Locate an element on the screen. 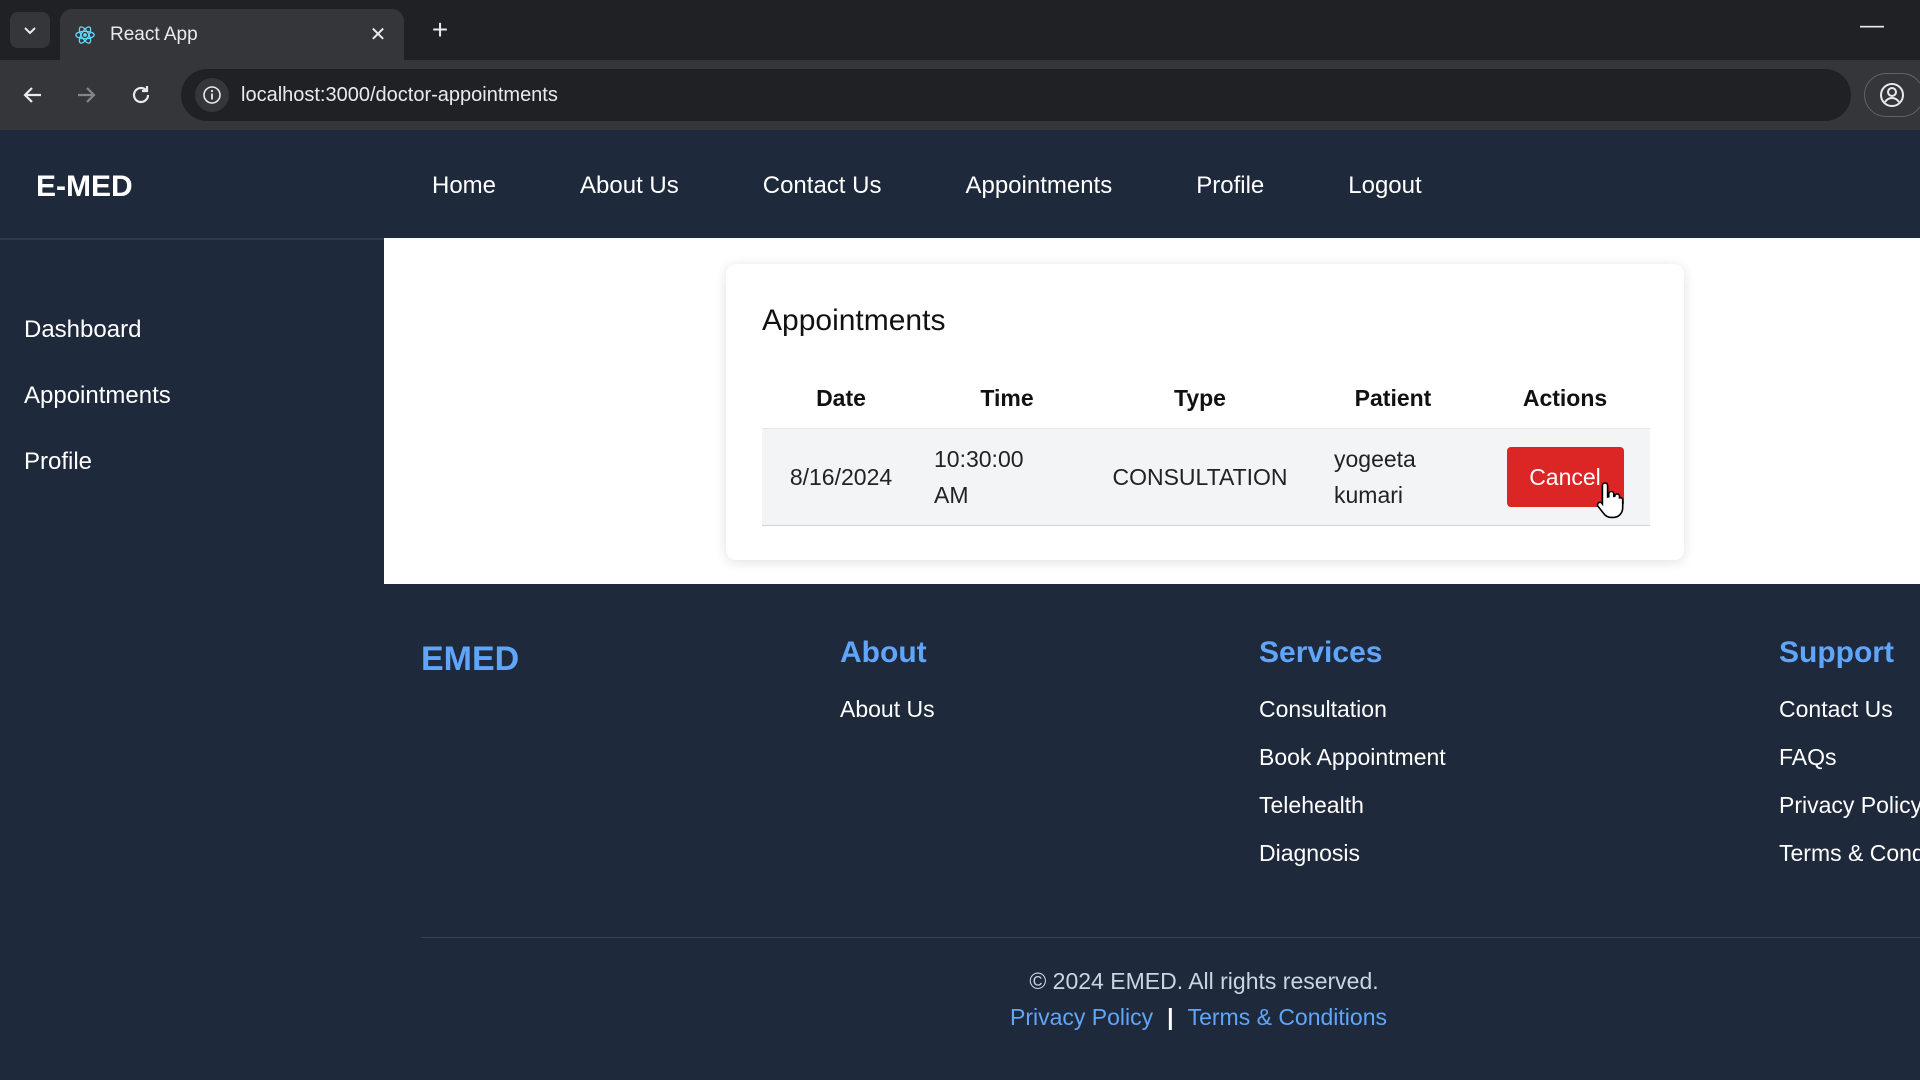 Image resolution: width=1920 pixels, height=1080 pixels. cell-patient-line: kumari is located at coordinates (1369, 495).